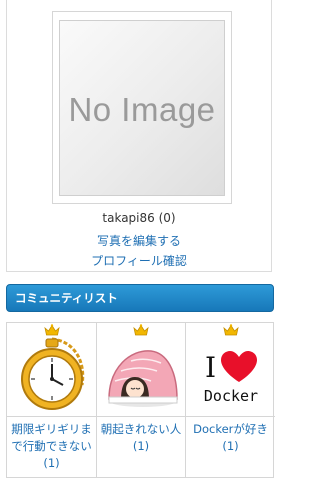 This screenshot has height=483, width=320. What do you see at coordinates (210, 367) in the screenshot?
I see `logo-letter-i: I` at bounding box center [210, 367].